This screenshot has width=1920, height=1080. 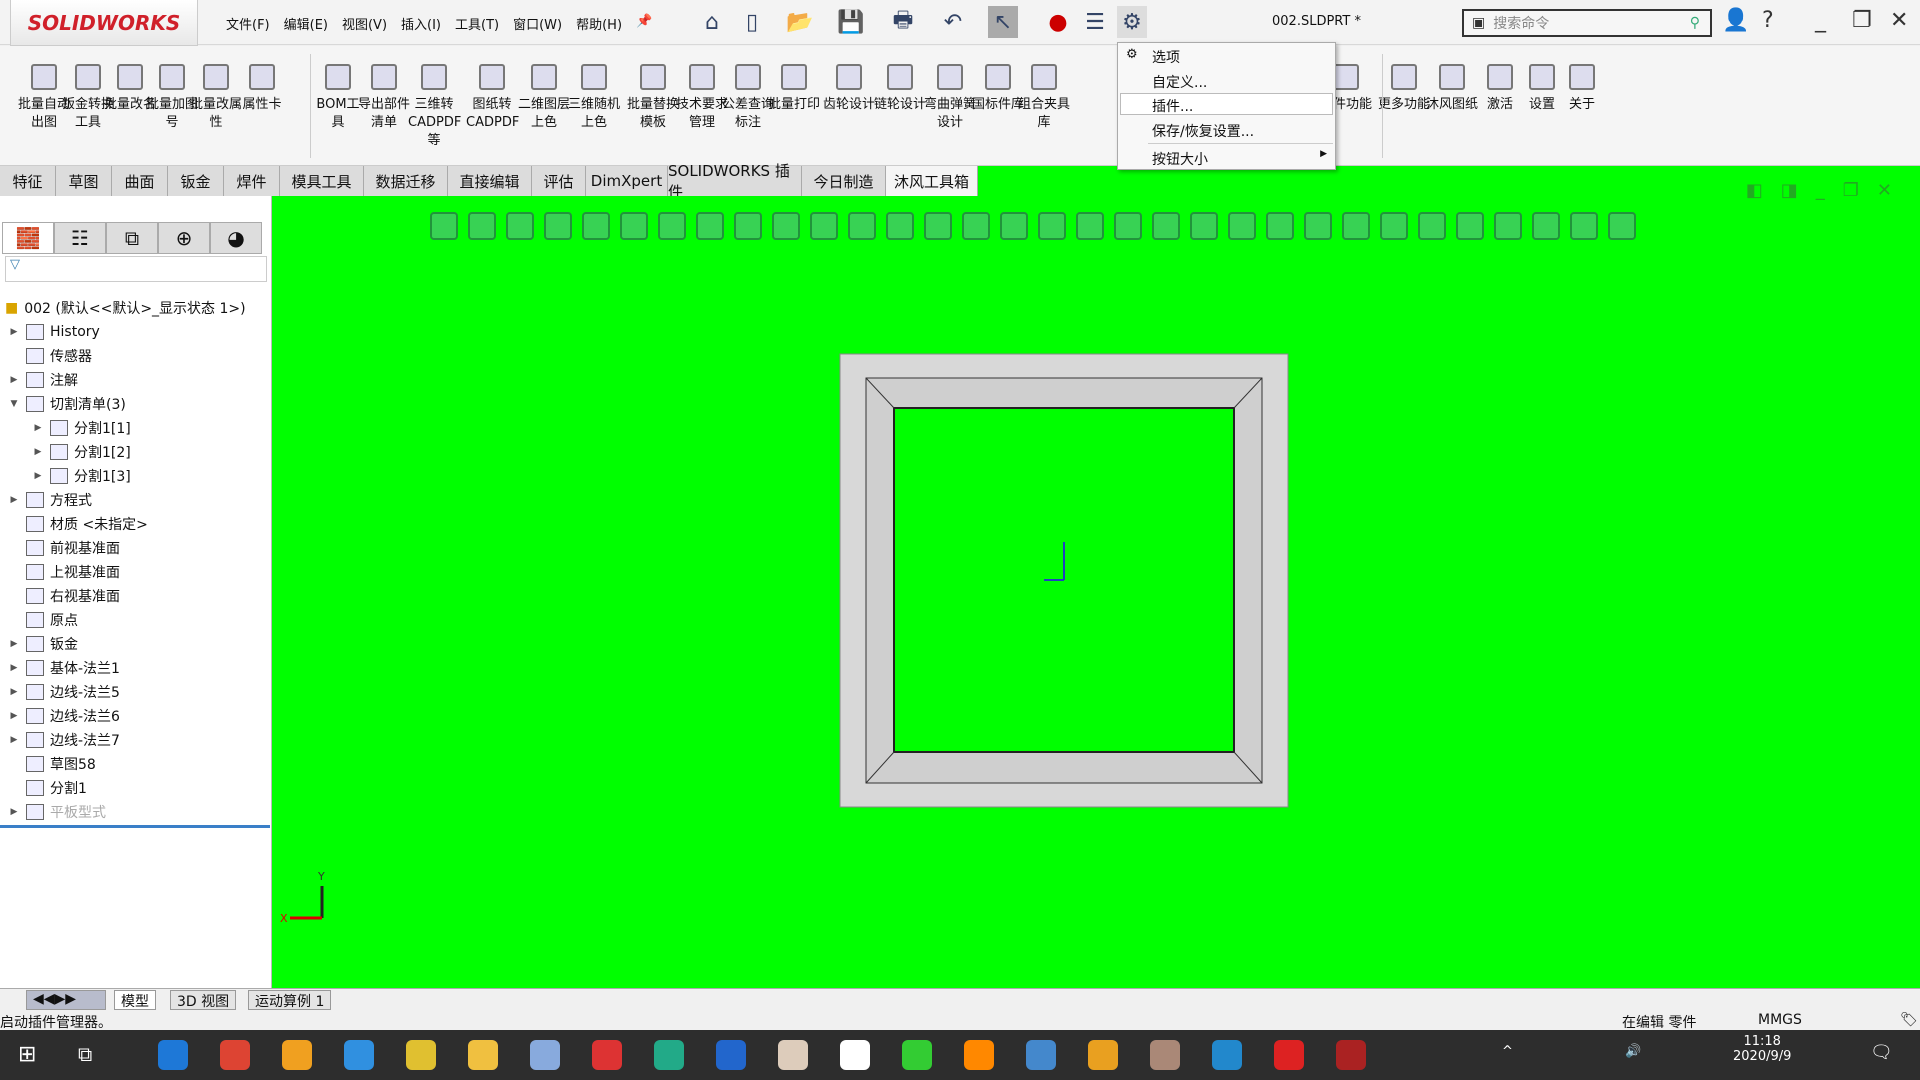 I want to click on display-manager-tab-icon: ◕, so click(x=236, y=238).